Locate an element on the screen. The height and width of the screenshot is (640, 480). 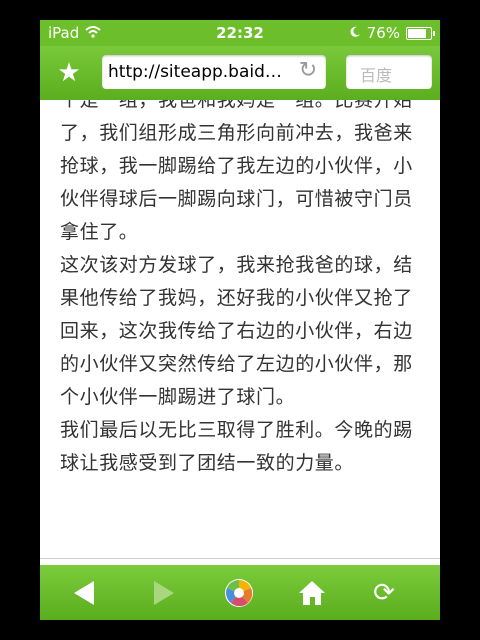
theme-button is located at coordinates (239, 592).